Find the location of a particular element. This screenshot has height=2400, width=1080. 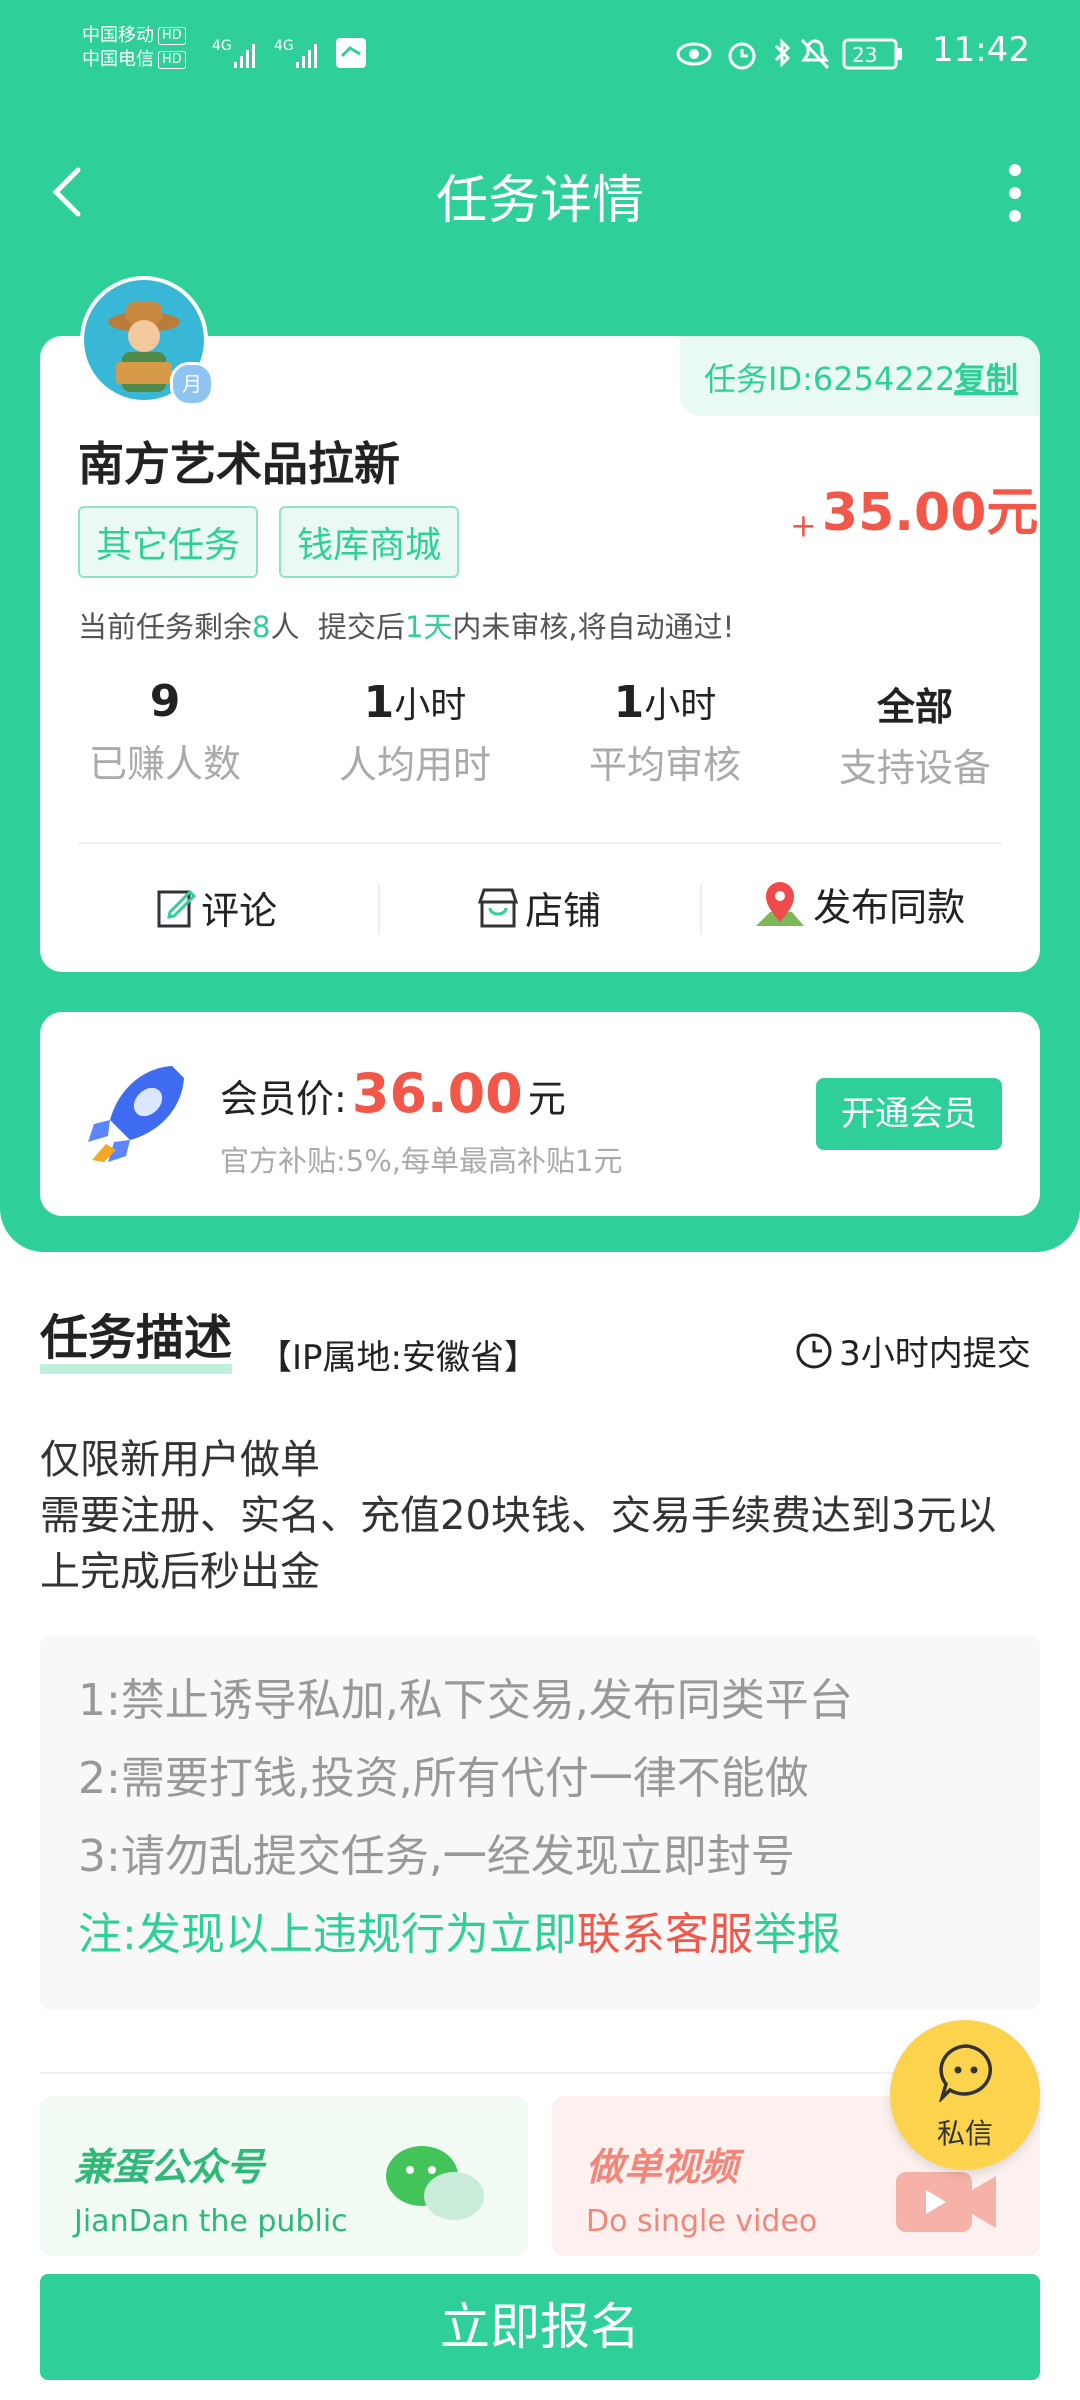

alarm-icon is located at coordinates (742, 56).